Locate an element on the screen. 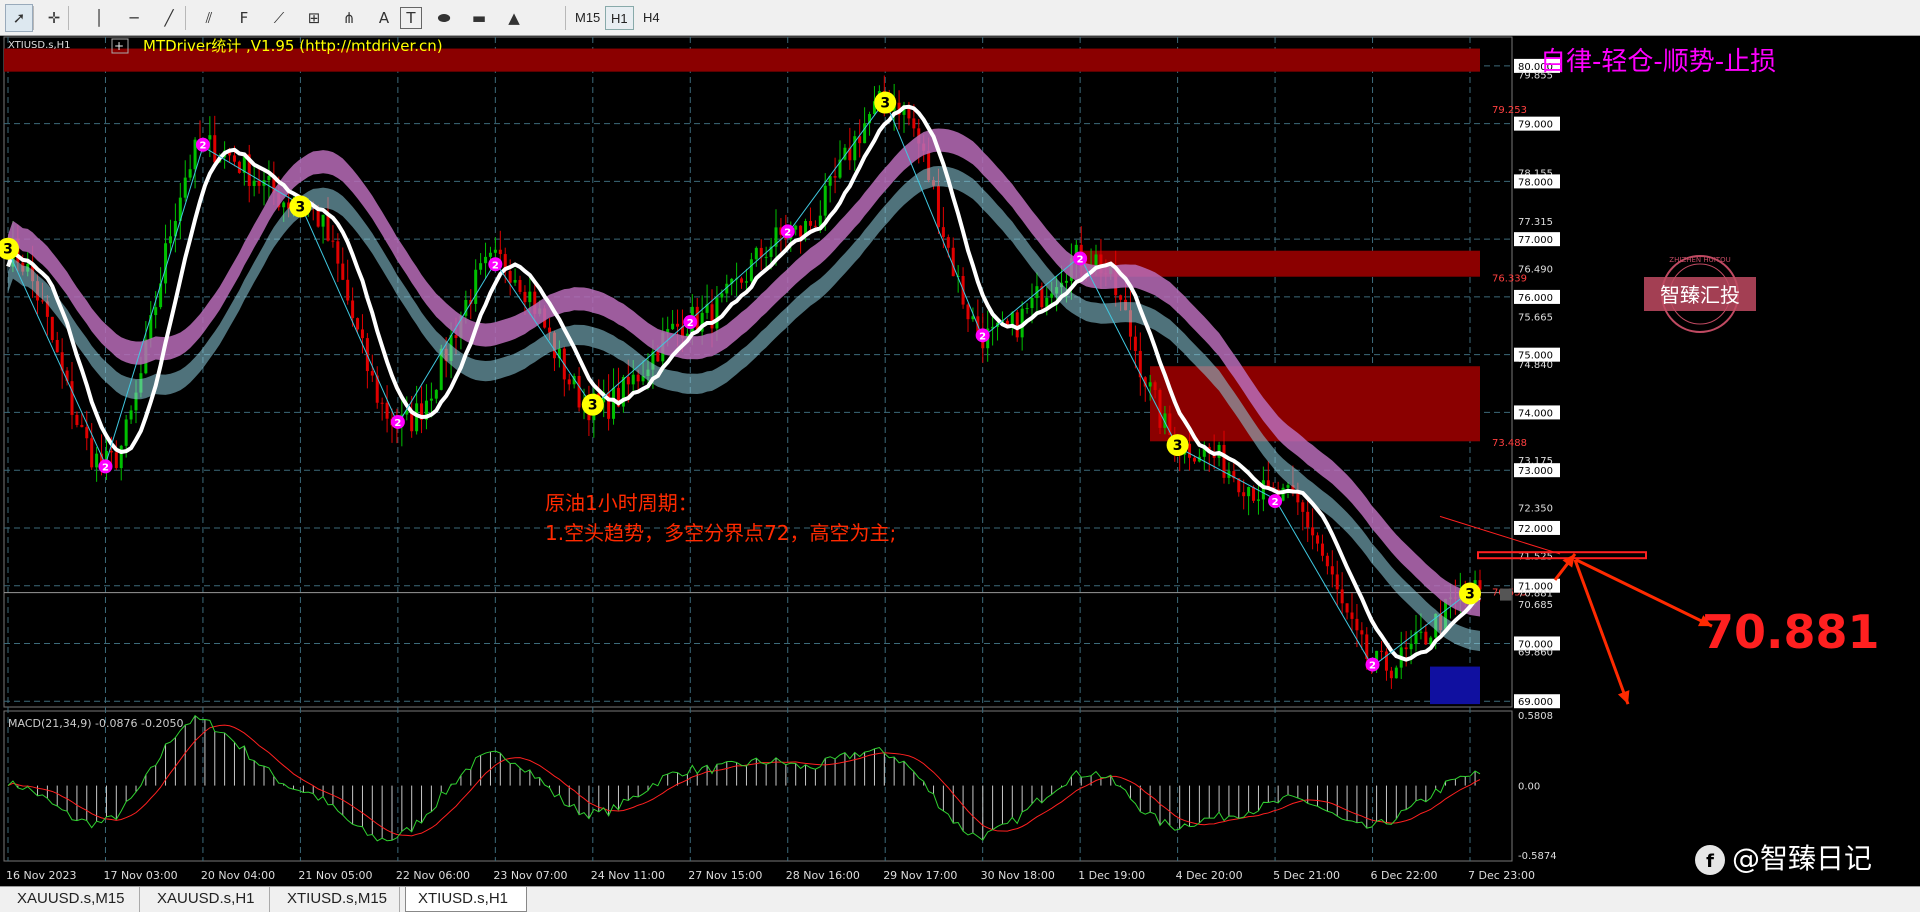  time-axis-label: 4 Dec 20:00 is located at coordinates (1209, 875).